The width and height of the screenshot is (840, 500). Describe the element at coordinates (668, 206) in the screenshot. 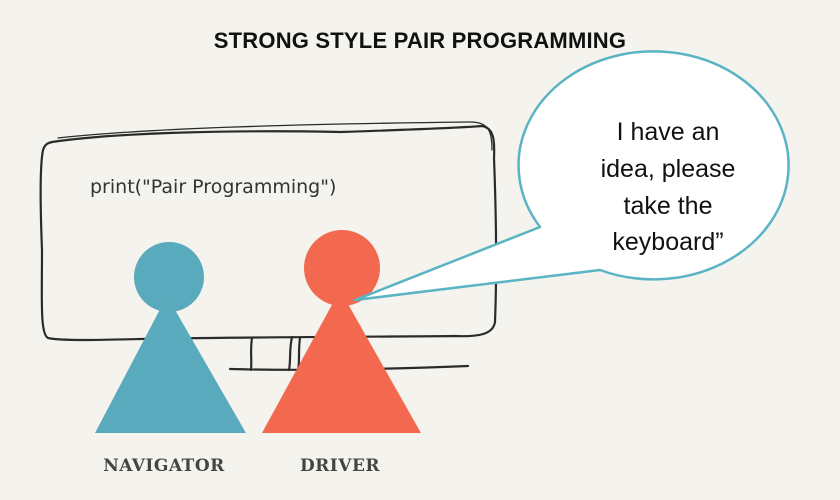

I see `bubble-line: take the` at that location.